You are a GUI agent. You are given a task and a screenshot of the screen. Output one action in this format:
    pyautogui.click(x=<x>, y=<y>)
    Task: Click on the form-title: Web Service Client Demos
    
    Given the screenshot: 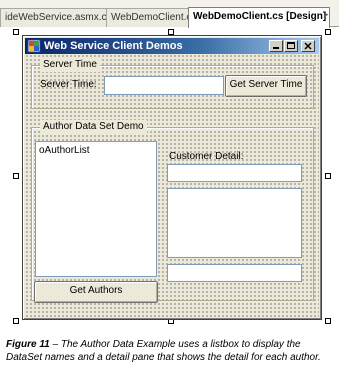 What is the action you would take?
    pyautogui.click(x=113, y=46)
    